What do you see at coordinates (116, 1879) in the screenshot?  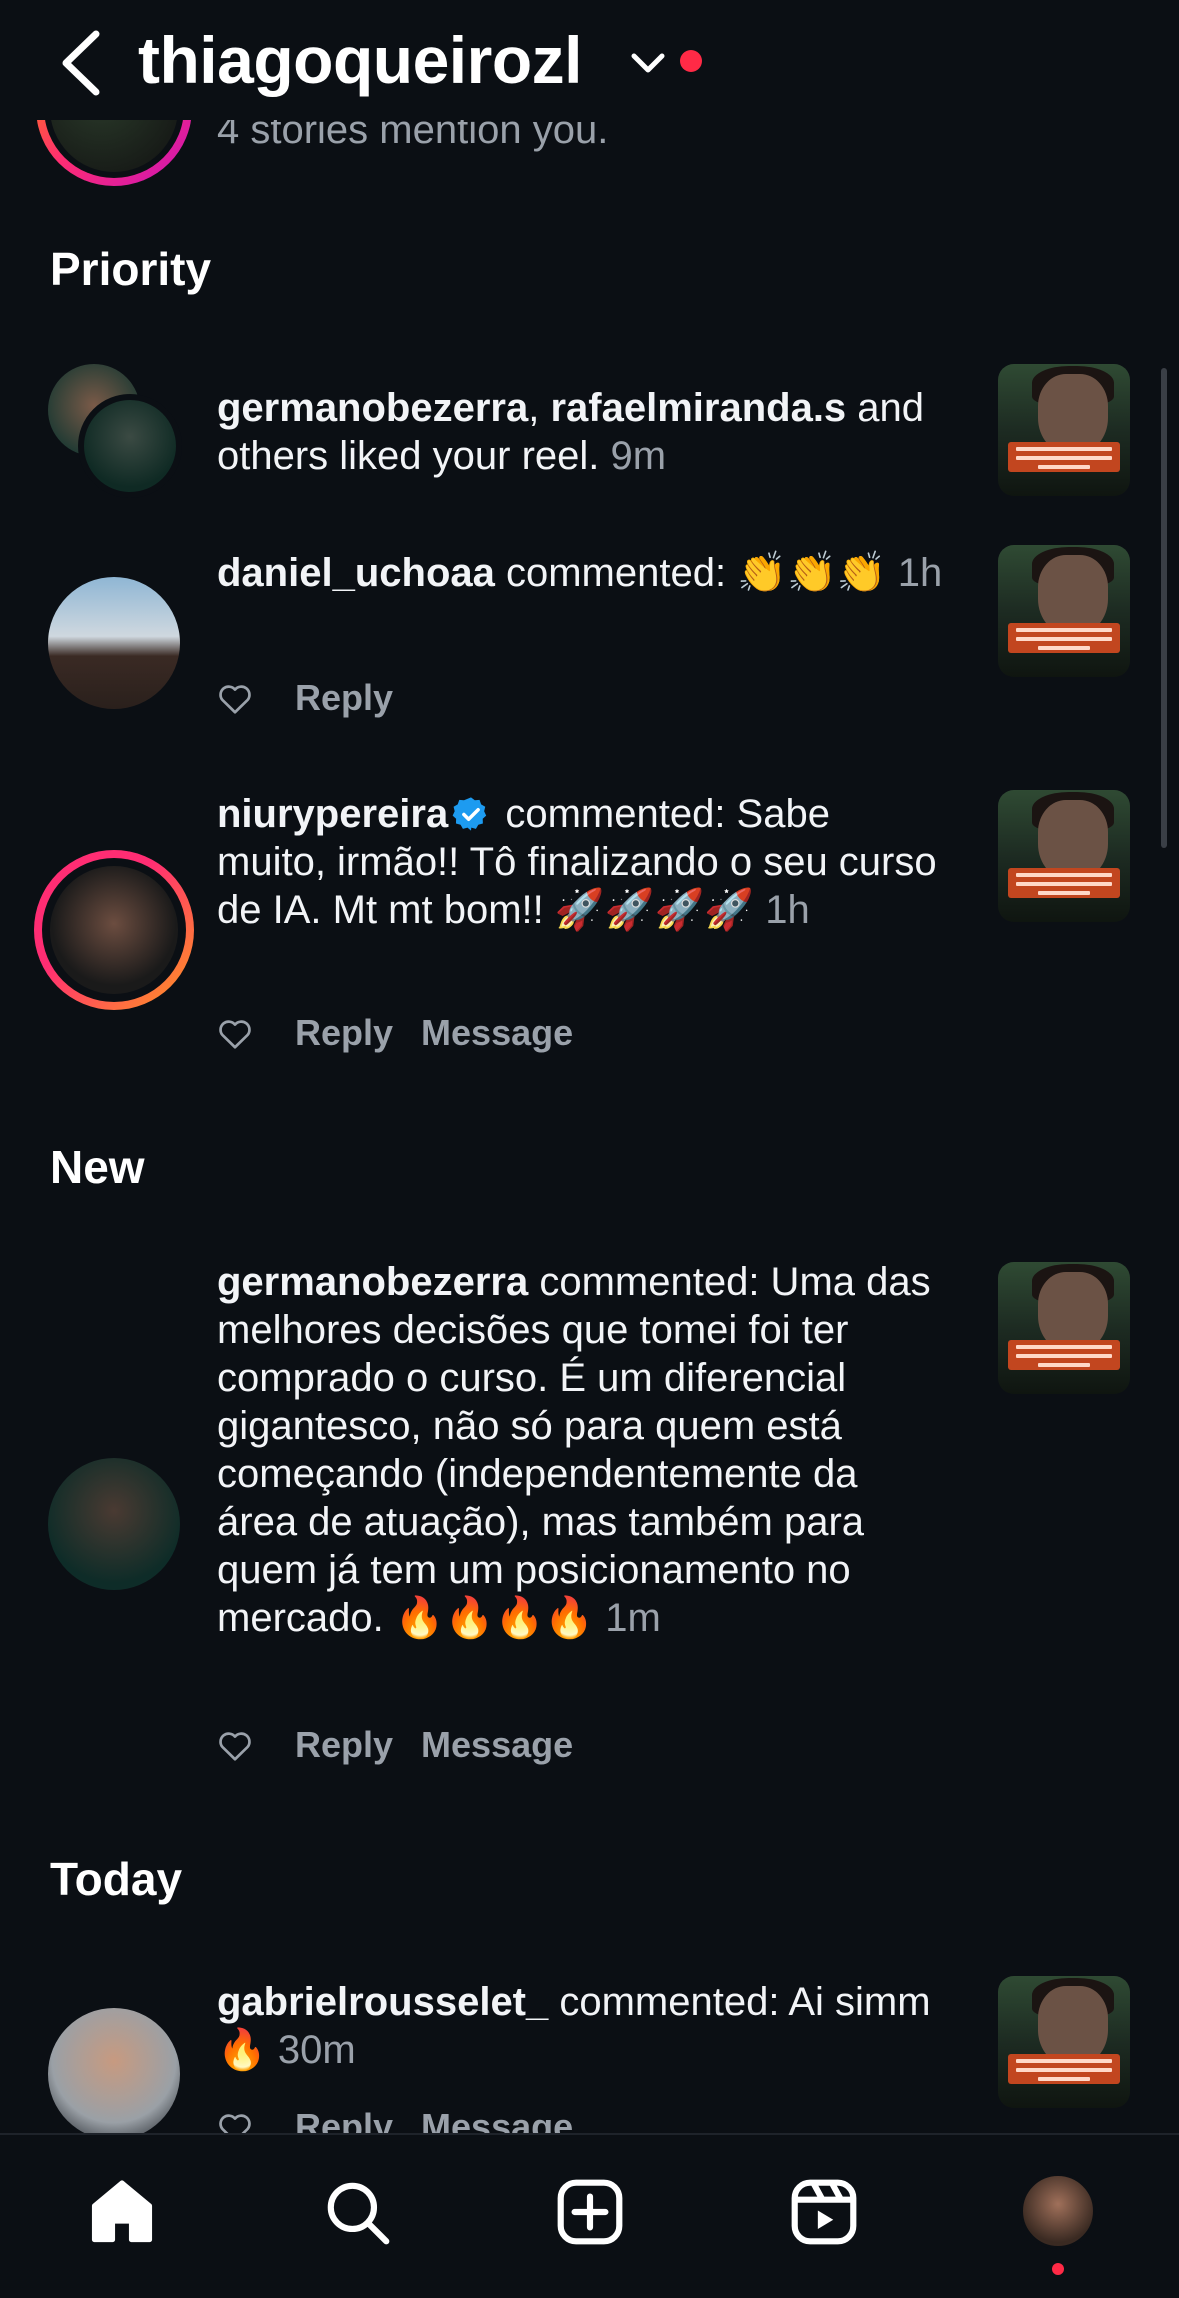 I see `section-title-today: Today` at bounding box center [116, 1879].